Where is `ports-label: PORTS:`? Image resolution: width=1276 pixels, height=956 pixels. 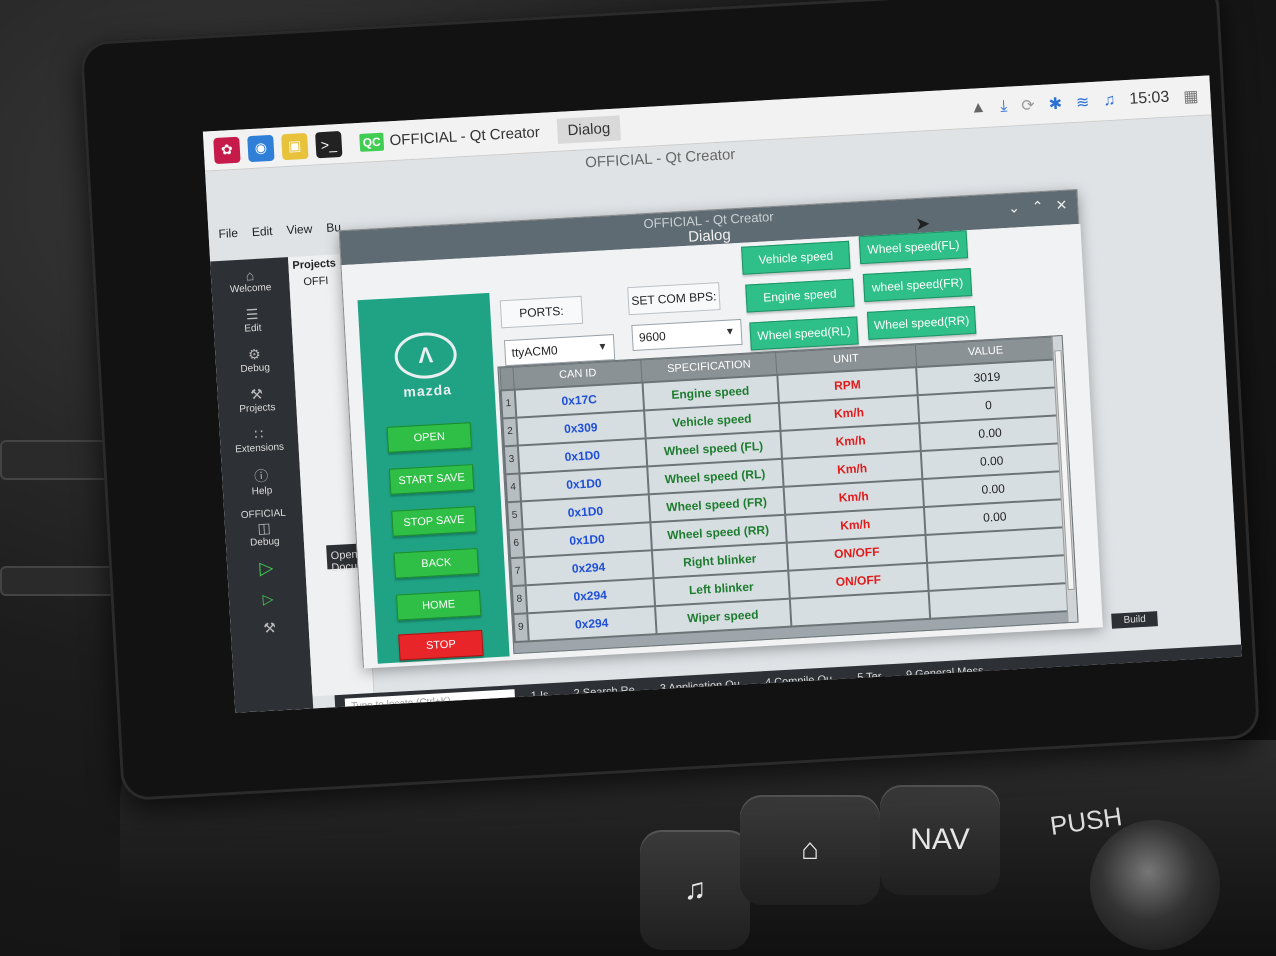
ports-label: PORTS: is located at coordinates (541, 312).